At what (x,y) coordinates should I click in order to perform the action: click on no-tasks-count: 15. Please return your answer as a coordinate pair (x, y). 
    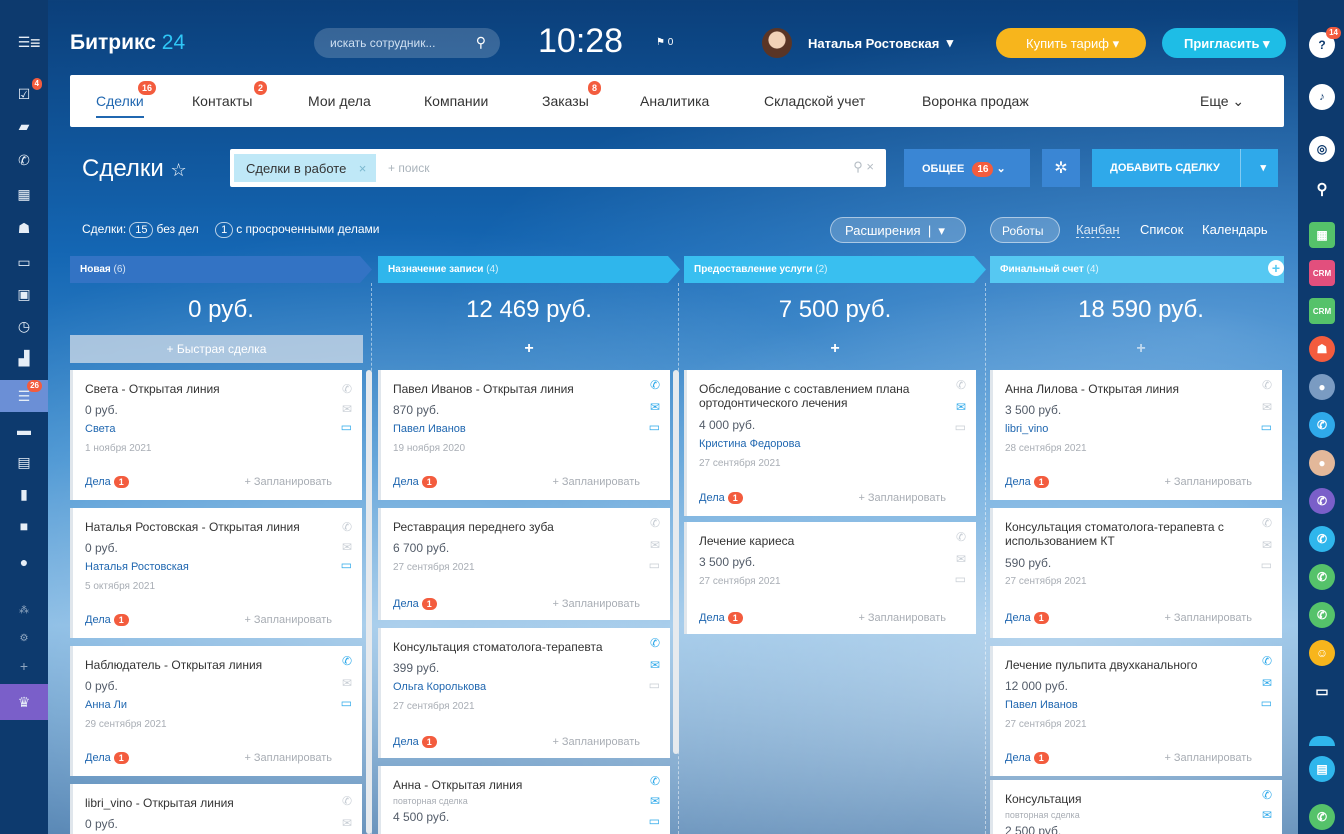
    Looking at the image, I should click on (141, 230).